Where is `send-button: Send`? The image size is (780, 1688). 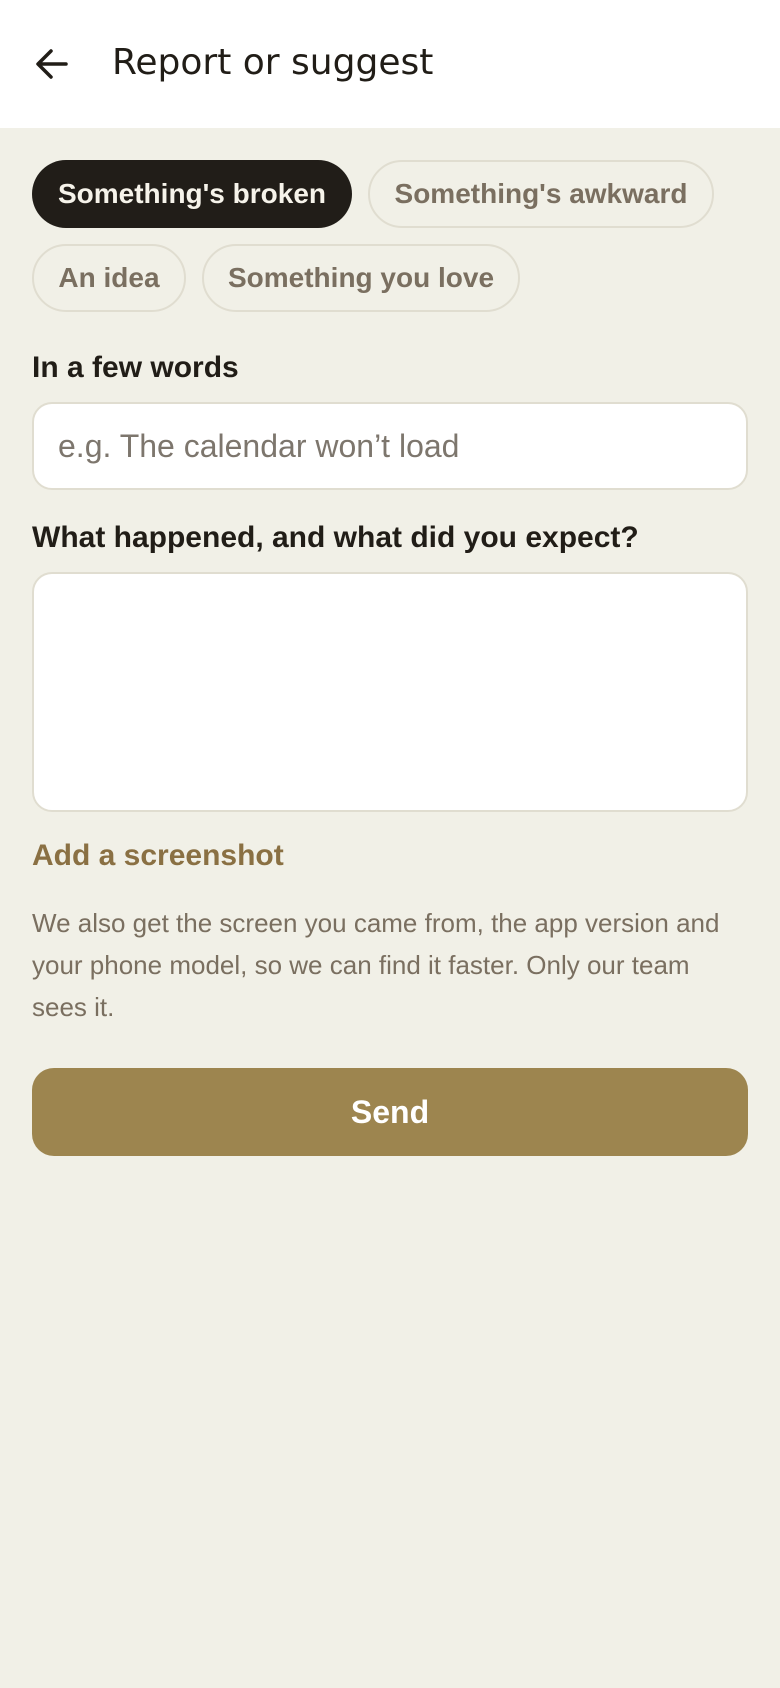
send-button: Send is located at coordinates (390, 1112).